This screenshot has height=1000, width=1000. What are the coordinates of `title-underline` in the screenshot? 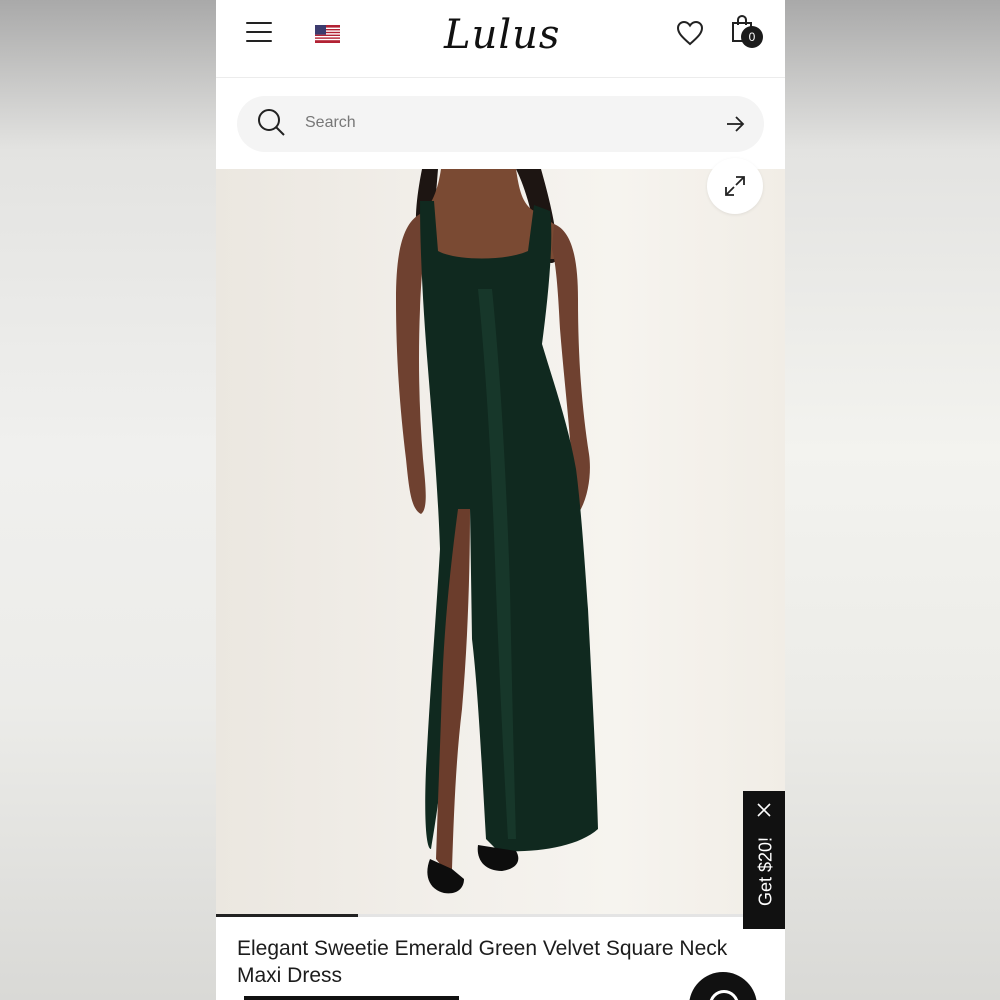 It's located at (351, 998).